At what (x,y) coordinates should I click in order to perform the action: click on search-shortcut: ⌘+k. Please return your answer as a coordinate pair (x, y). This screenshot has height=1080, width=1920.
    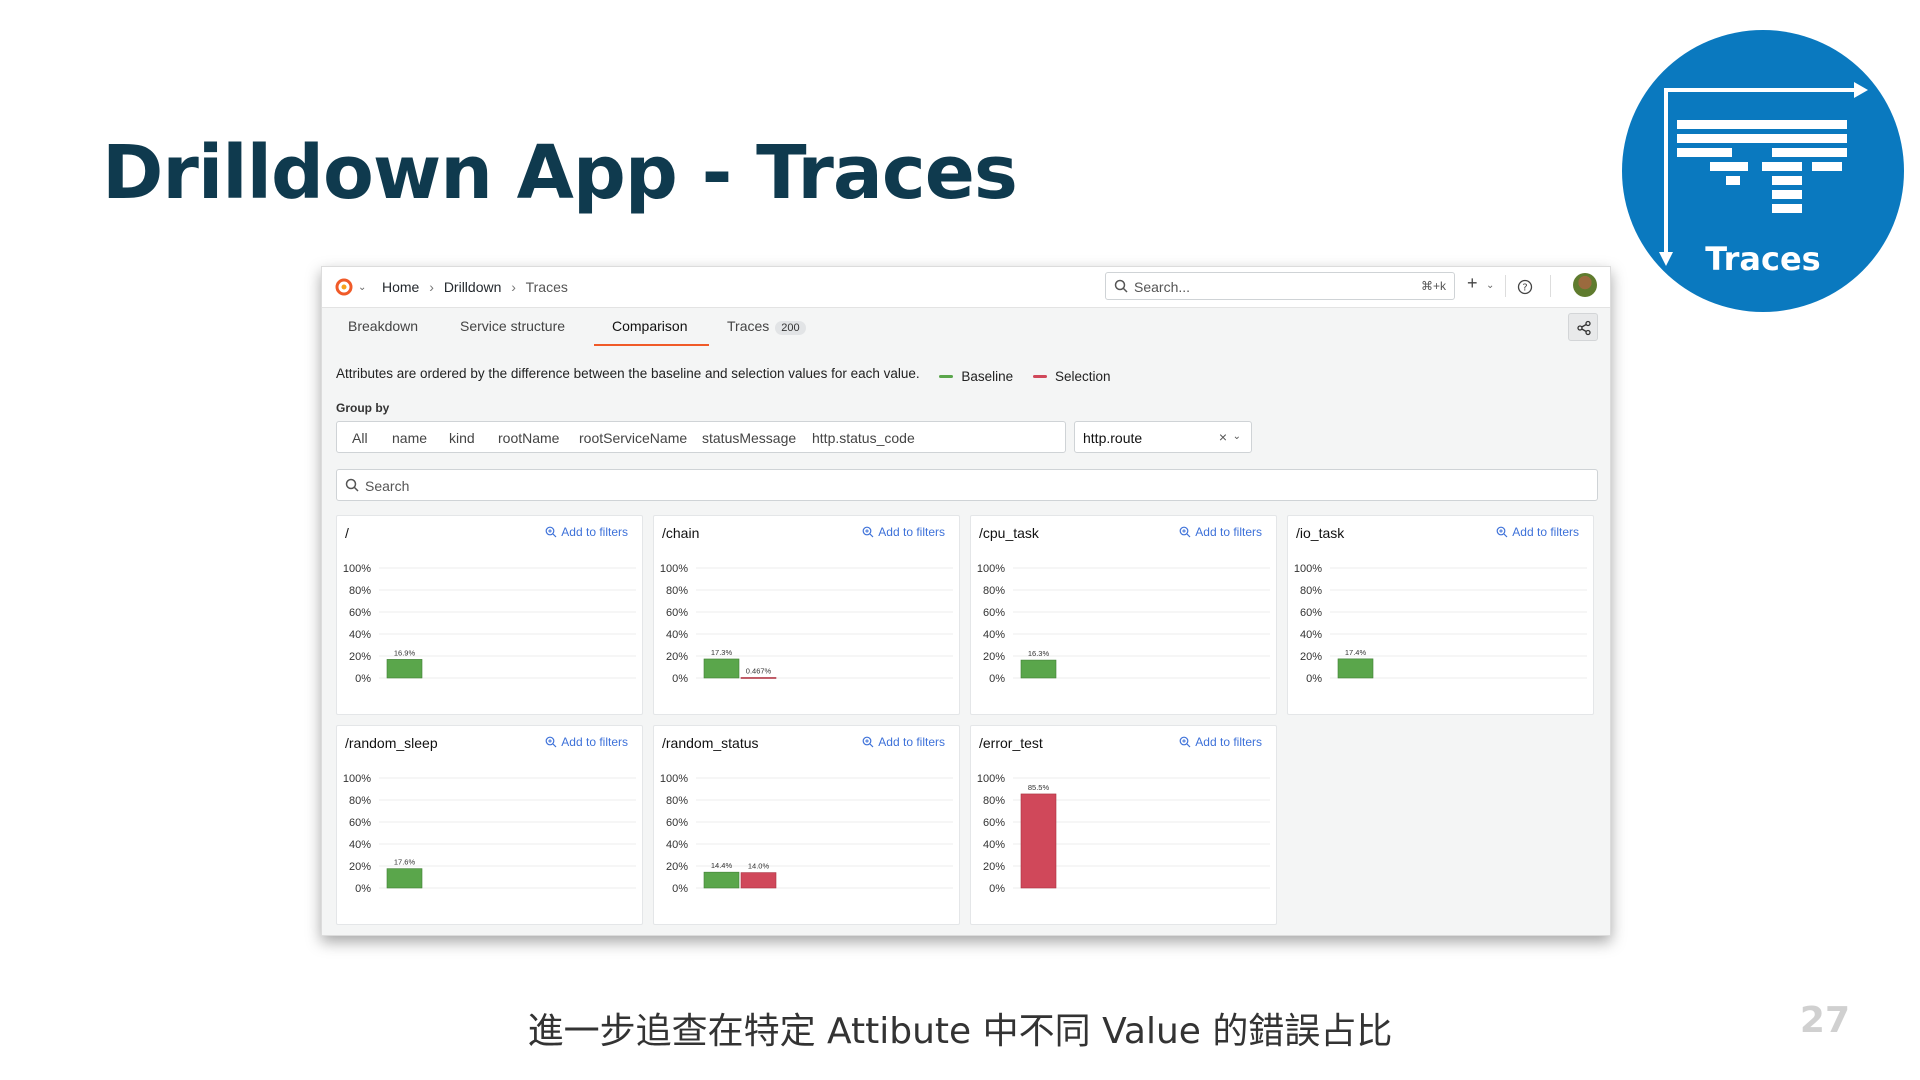
    Looking at the image, I should click on (1433, 286).